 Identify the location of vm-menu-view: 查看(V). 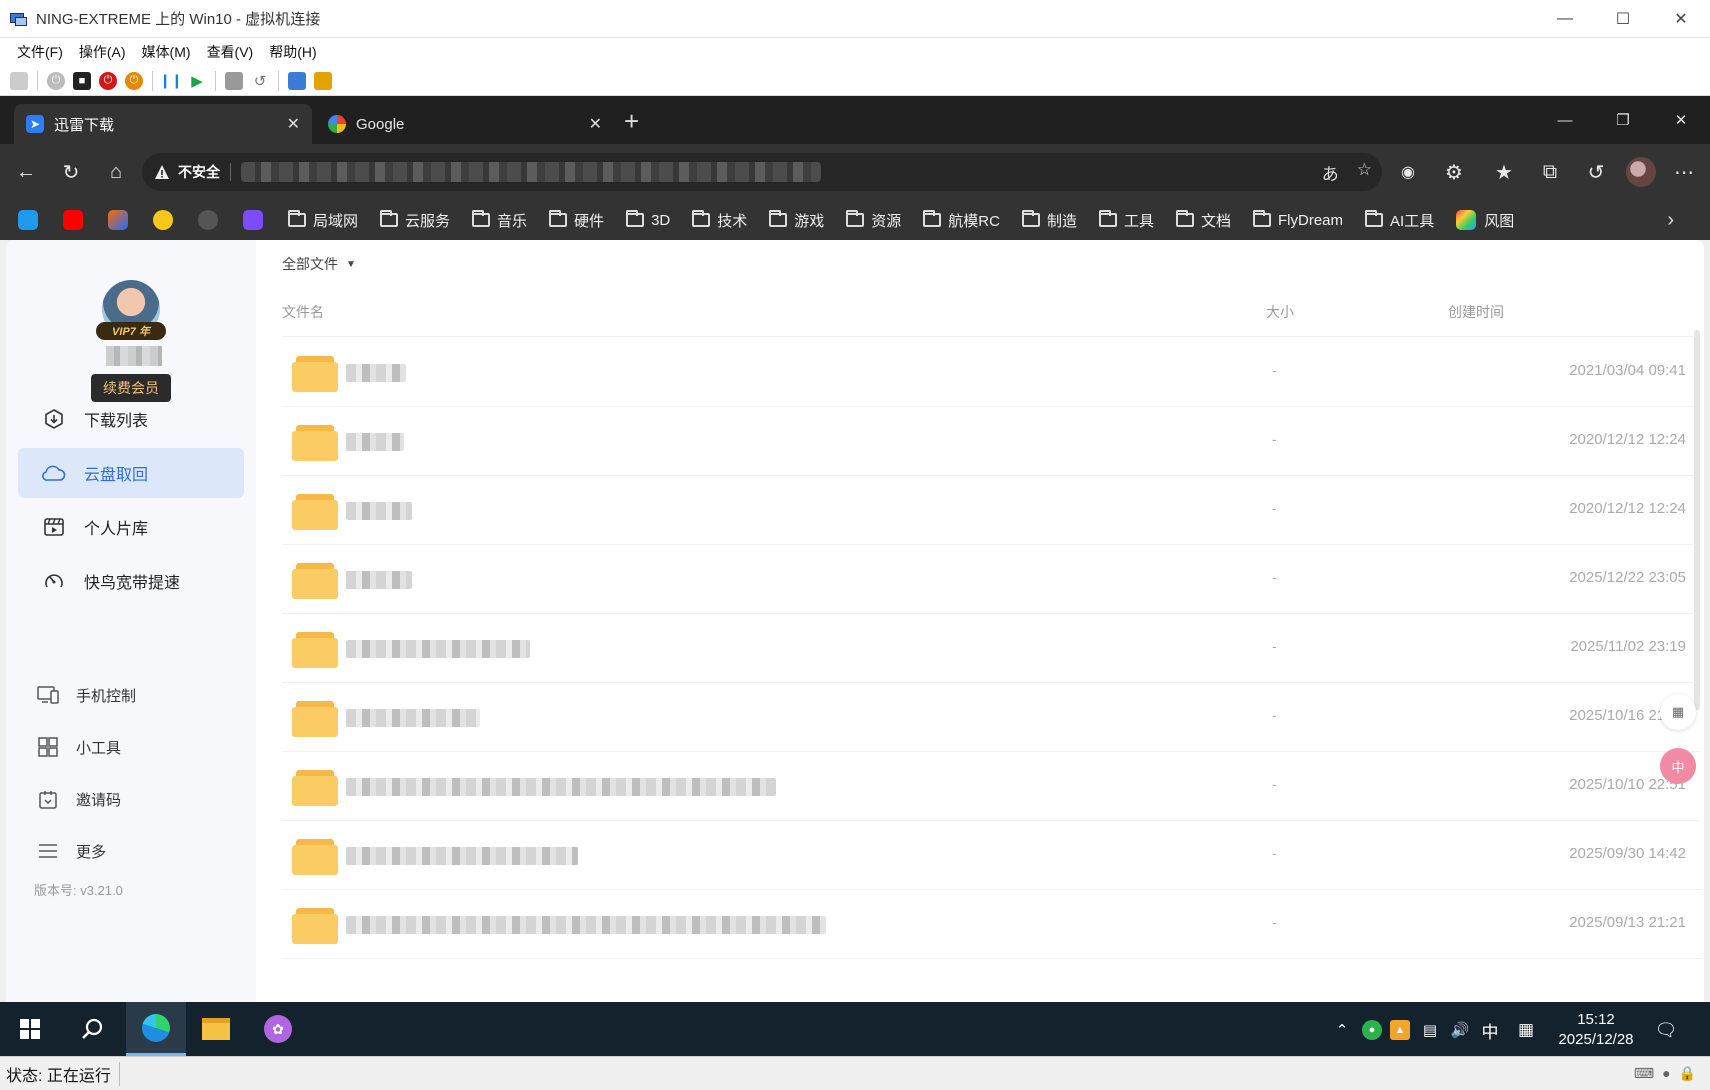
(230, 52).